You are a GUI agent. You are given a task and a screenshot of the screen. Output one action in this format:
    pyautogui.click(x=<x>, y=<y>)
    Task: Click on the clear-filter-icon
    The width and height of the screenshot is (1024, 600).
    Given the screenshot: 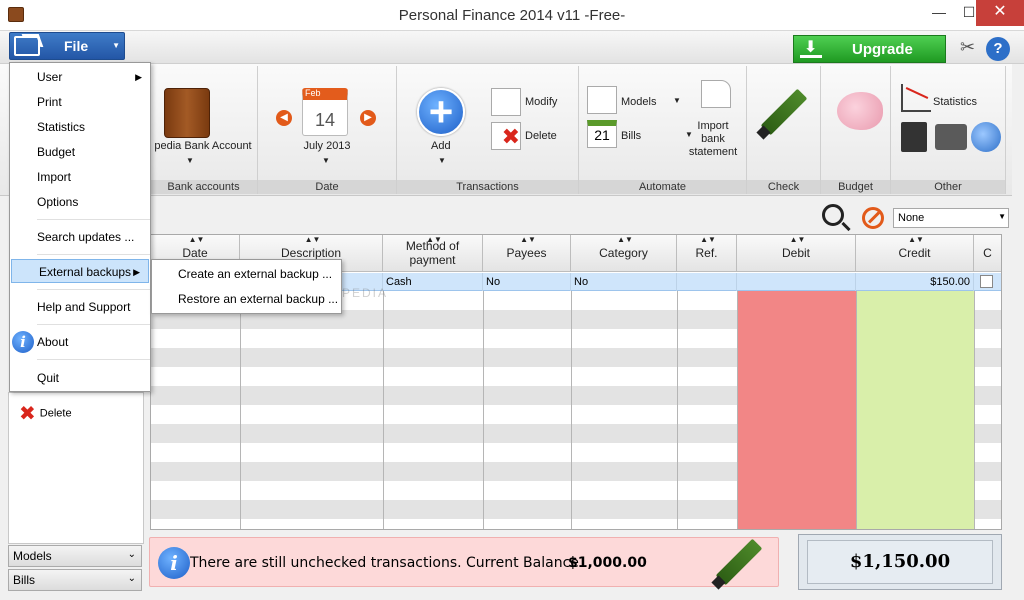 What is the action you would take?
    pyautogui.click(x=873, y=218)
    